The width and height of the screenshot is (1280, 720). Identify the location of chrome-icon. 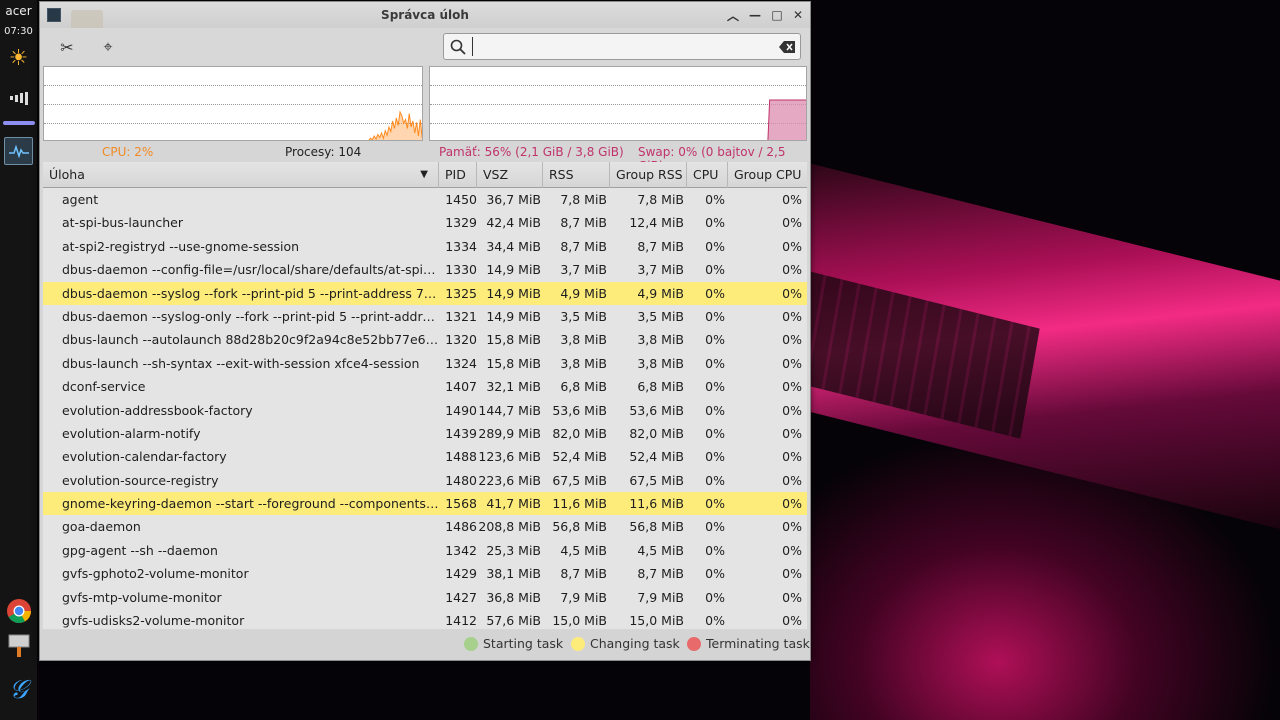
(18, 611).